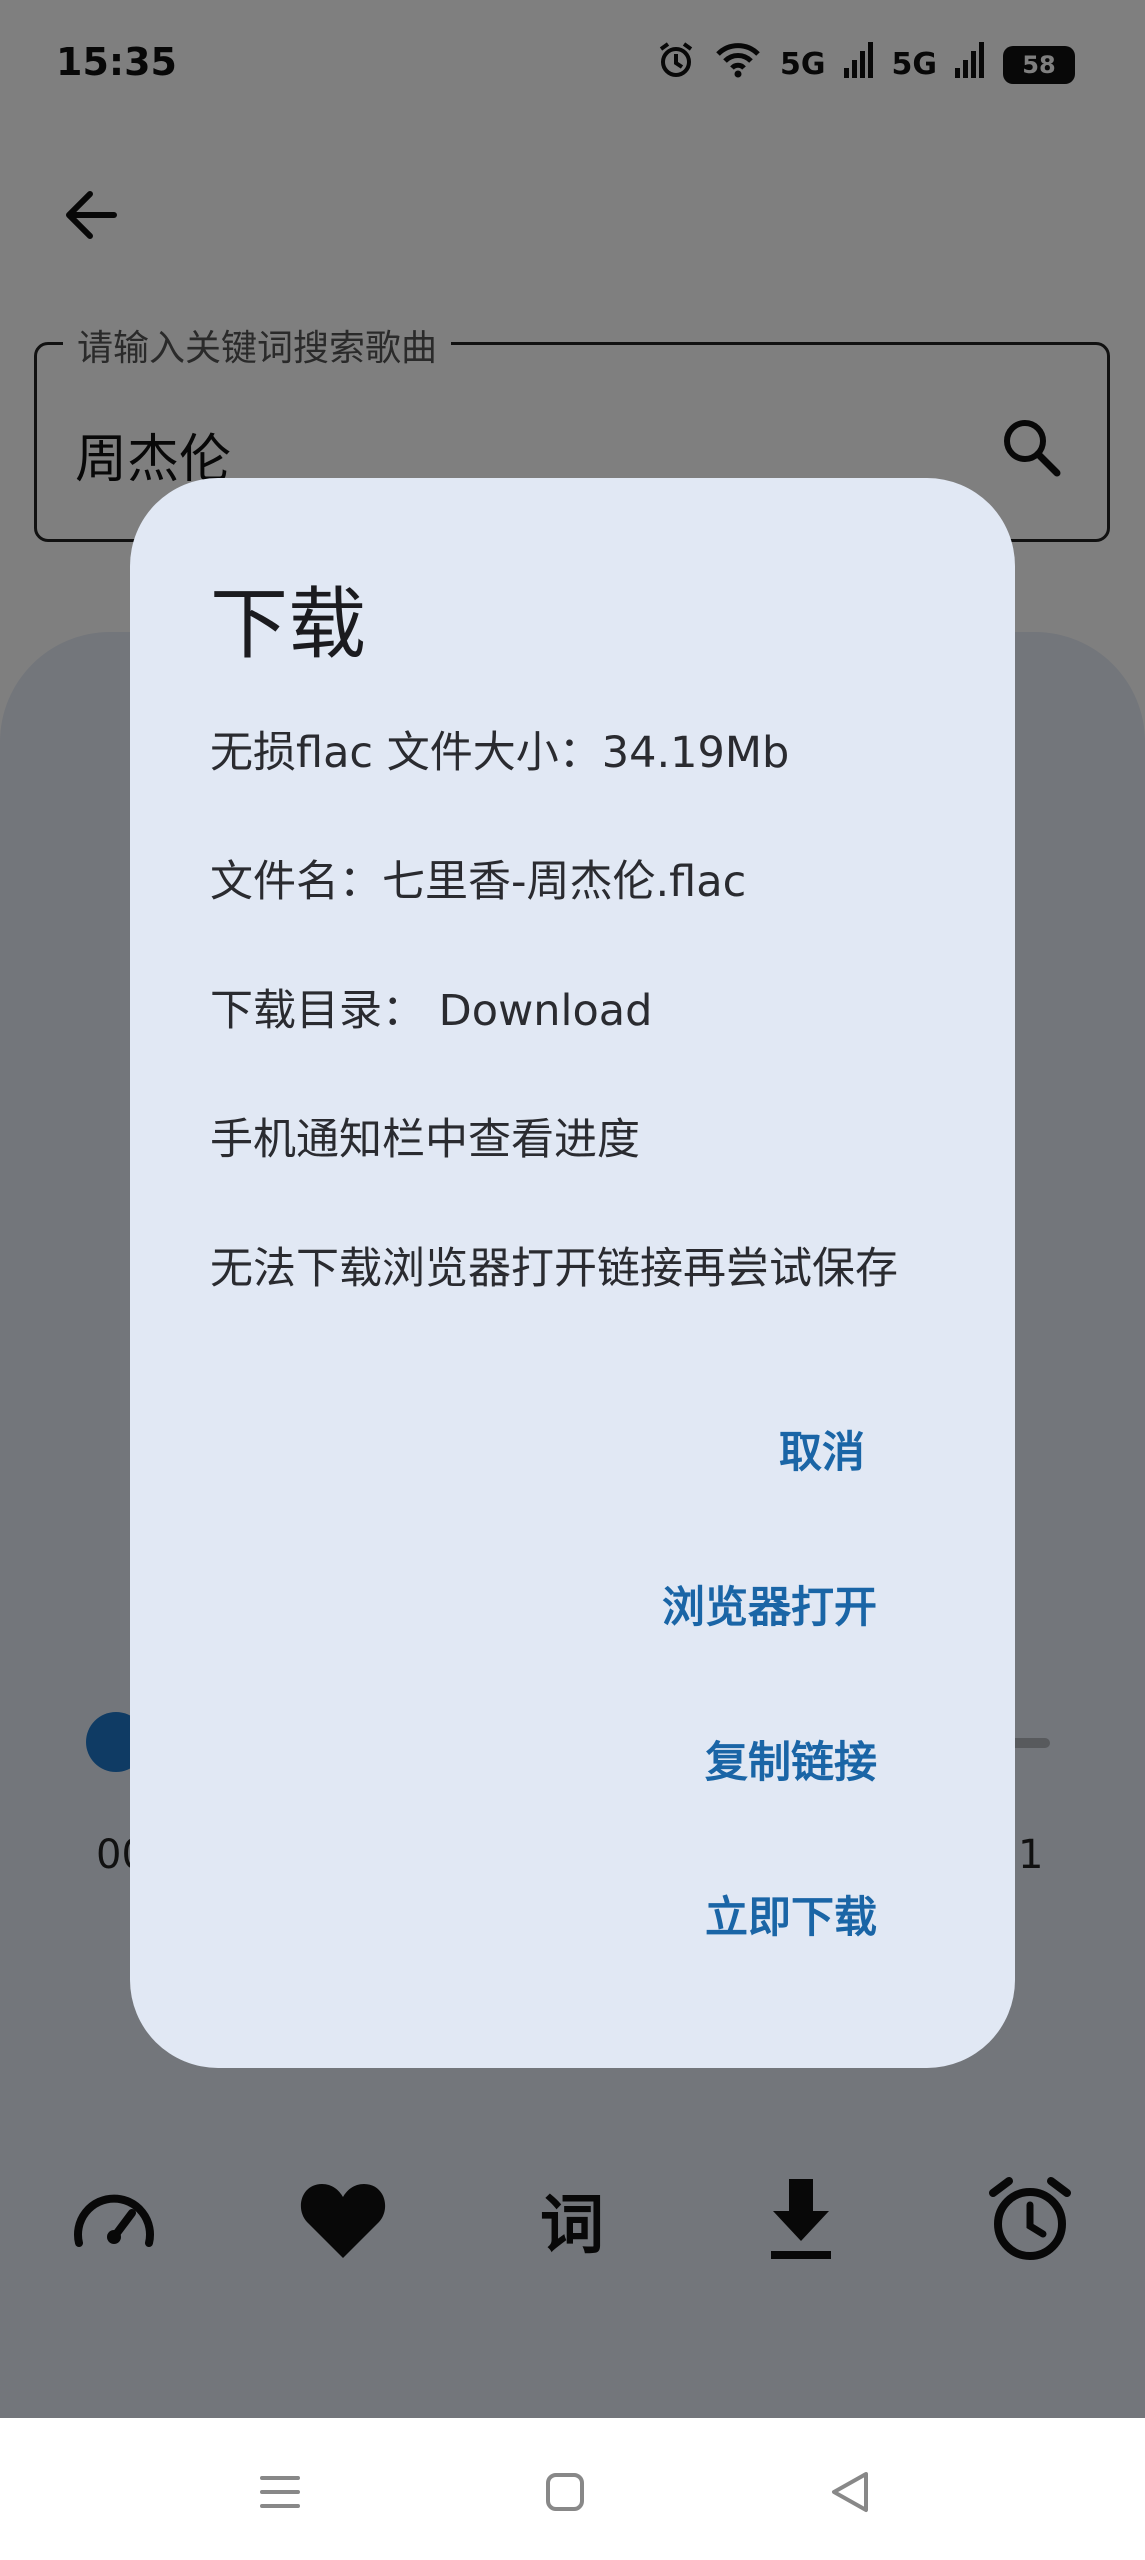  I want to click on home-icon, so click(565, 2492).